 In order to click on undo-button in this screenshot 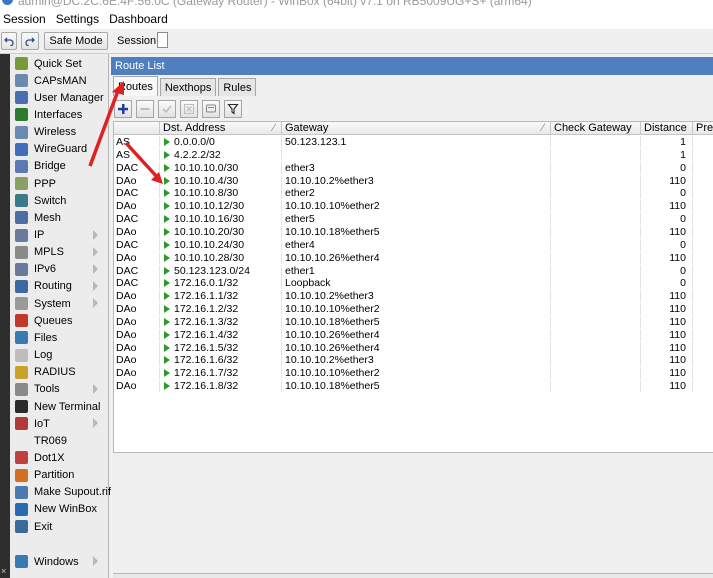, I will do `click(9, 41)`.